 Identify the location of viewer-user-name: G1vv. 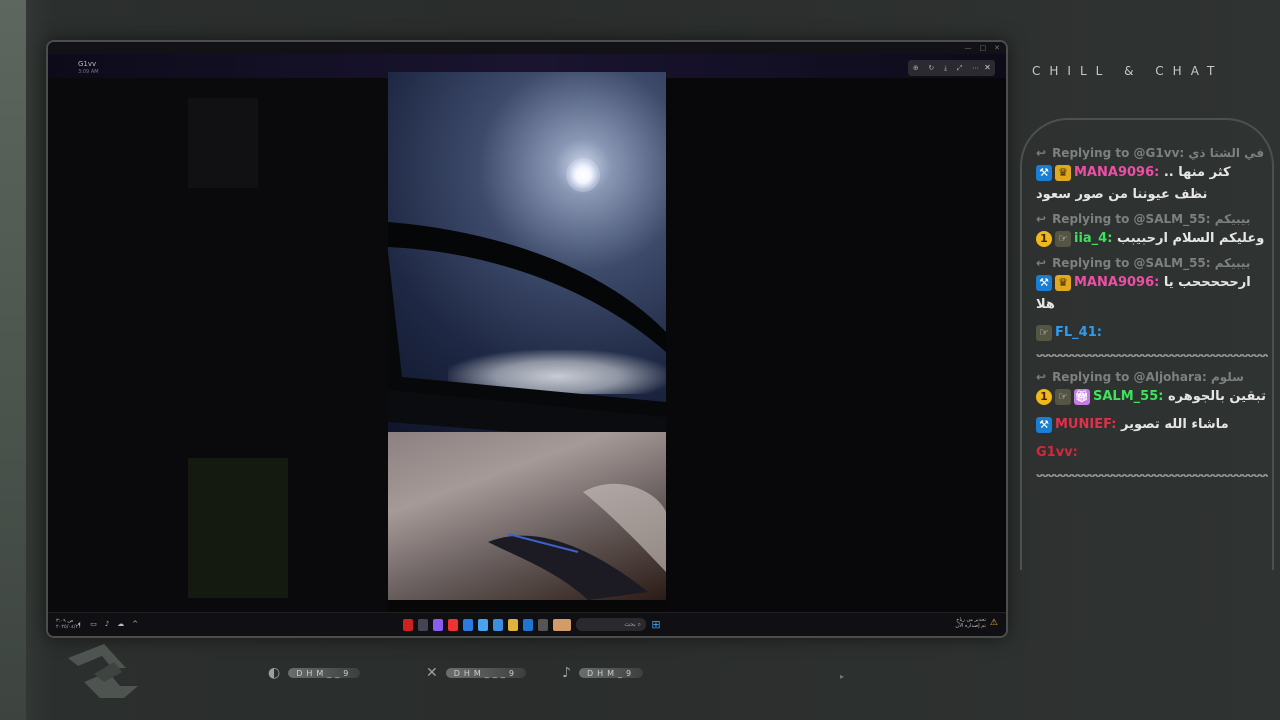
(87, 64).